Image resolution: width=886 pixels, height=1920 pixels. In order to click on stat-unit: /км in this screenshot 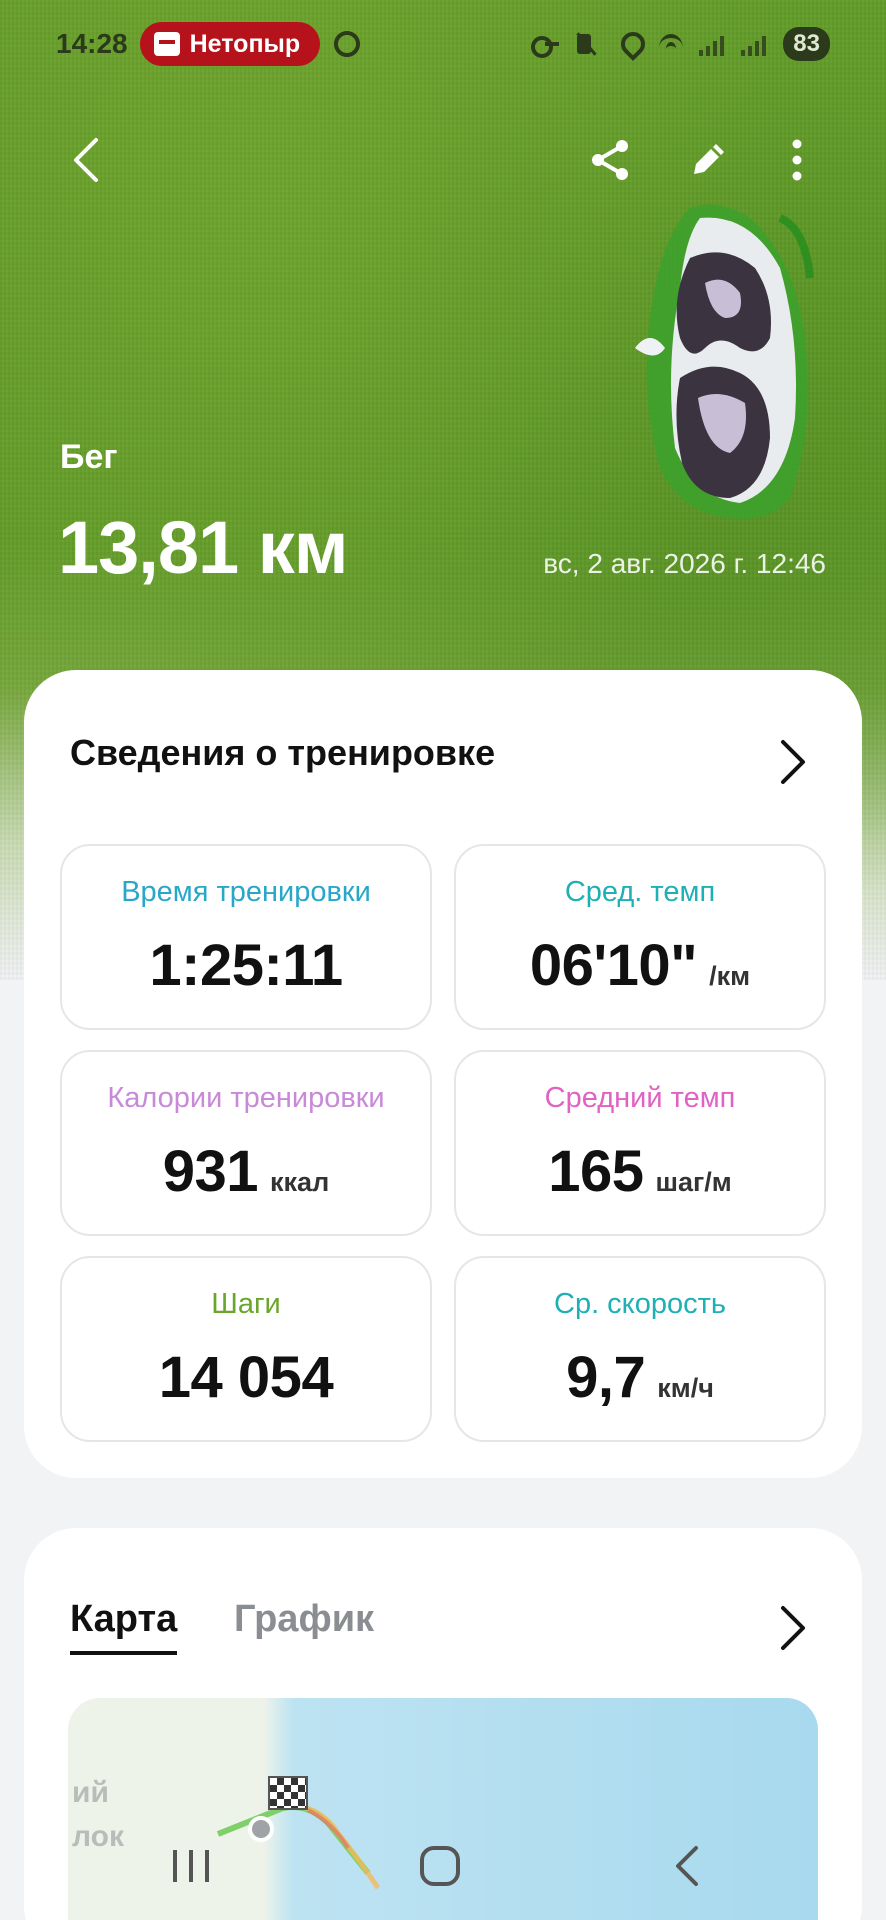, I will do `click(730, 976)`.